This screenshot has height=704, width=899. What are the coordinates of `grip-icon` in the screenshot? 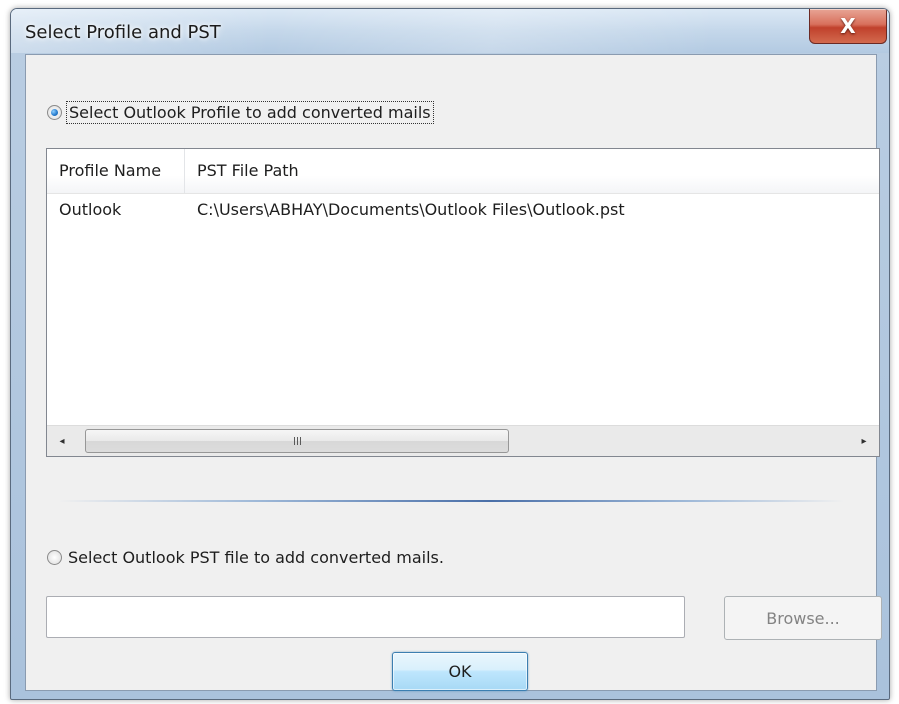 It's located at (297, 441).